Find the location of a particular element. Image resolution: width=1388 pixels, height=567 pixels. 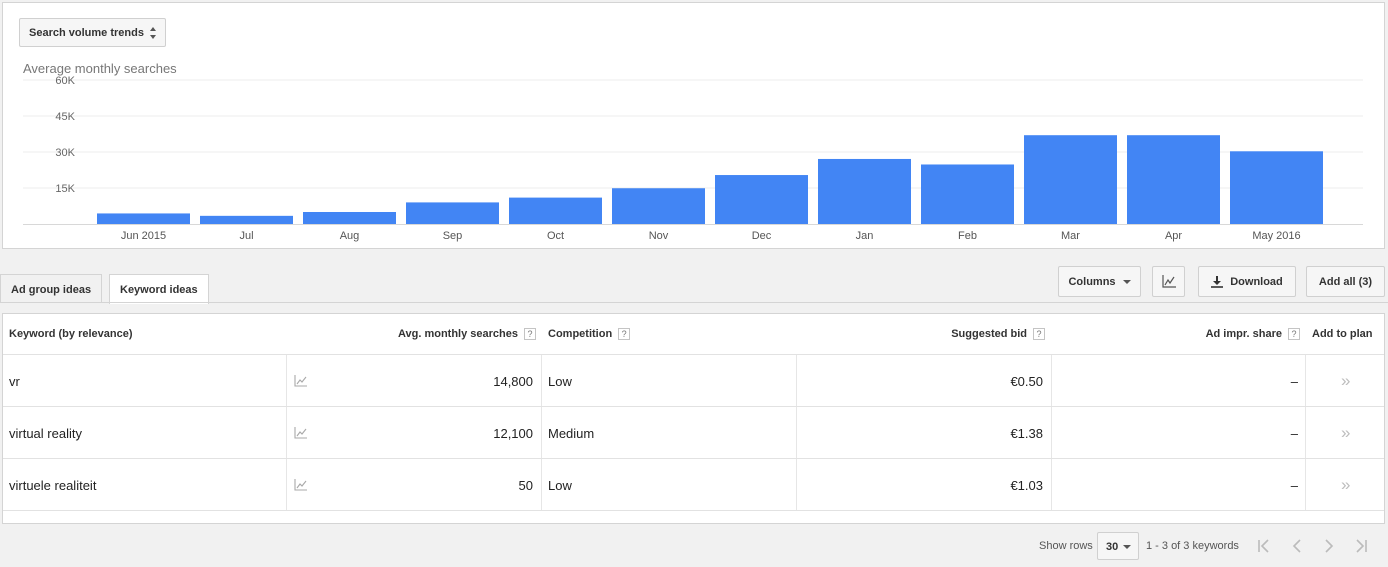

header-add-to-plan-label: Add to plan is located at coordinates (1342, 334).